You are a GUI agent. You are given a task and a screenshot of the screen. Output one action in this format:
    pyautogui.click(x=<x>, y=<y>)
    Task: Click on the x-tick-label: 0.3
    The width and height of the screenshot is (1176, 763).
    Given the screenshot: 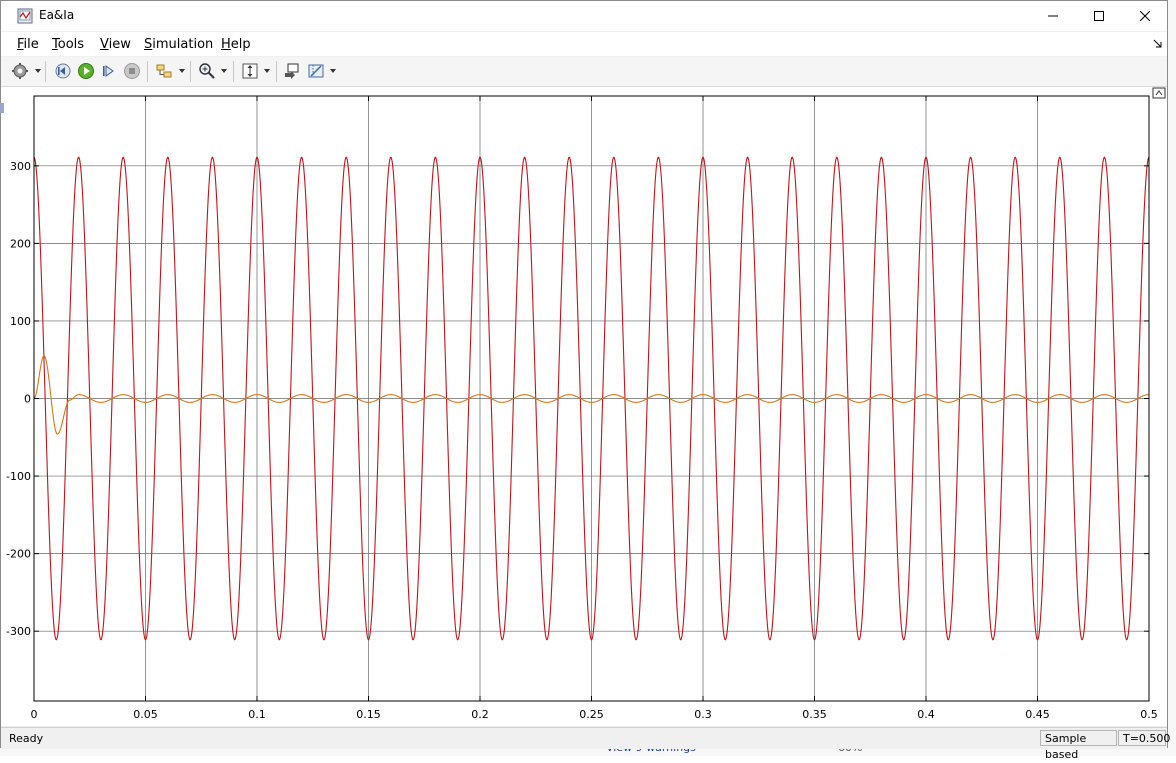 What is the action you would take?
    pyautogui.click(x=703, y=714)
    